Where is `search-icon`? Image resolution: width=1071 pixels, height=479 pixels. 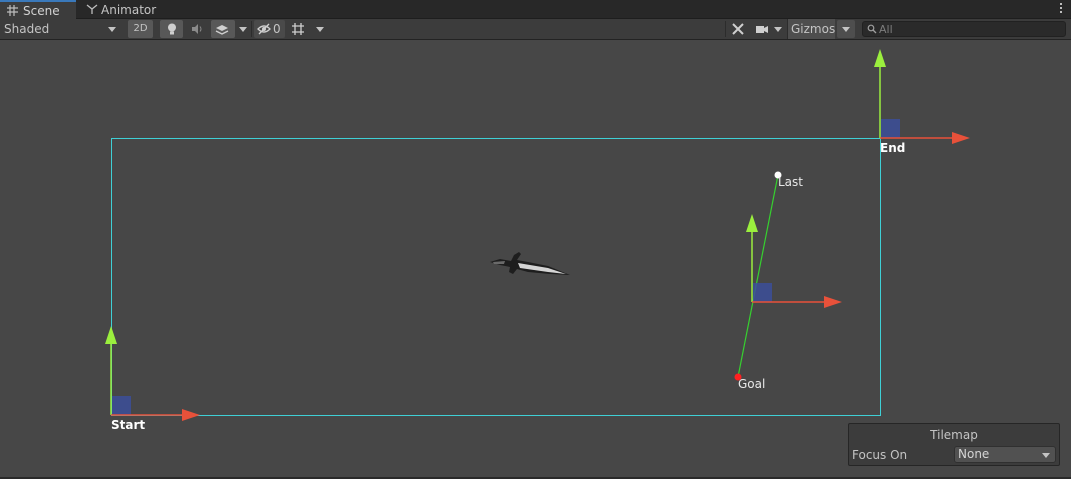
search-icon is located at coordinates (872, 29).